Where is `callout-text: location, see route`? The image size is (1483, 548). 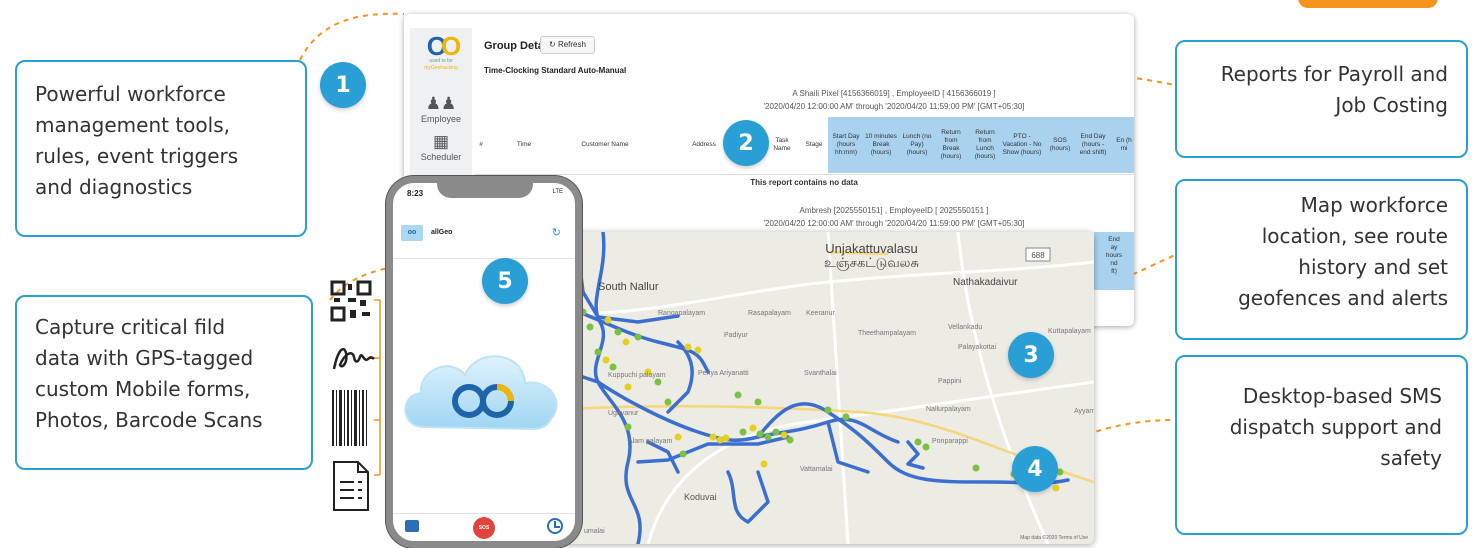 callout-text: location, see route is located at coordinates (1354, 236).